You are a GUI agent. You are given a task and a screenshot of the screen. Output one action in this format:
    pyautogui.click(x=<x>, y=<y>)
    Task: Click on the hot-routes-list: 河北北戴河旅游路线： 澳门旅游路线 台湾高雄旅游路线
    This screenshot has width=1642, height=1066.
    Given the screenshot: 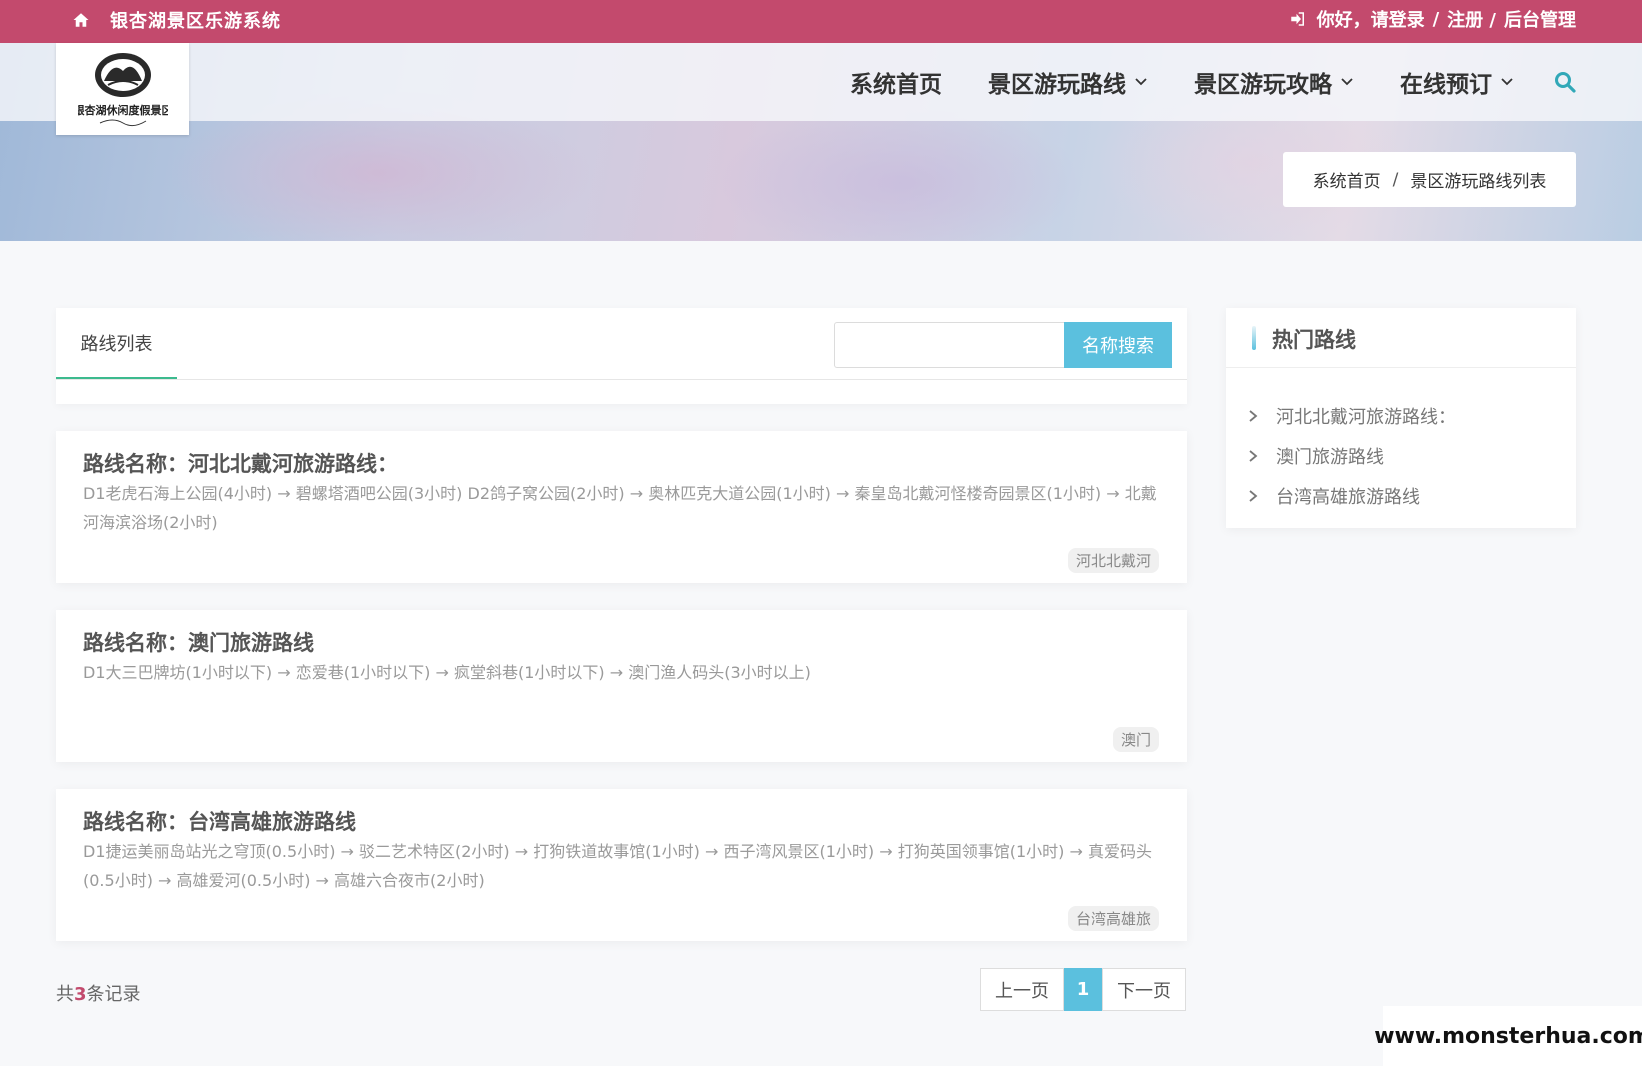 What is the action you would take?
    pyautogui.click(x=1352, y=456)
    